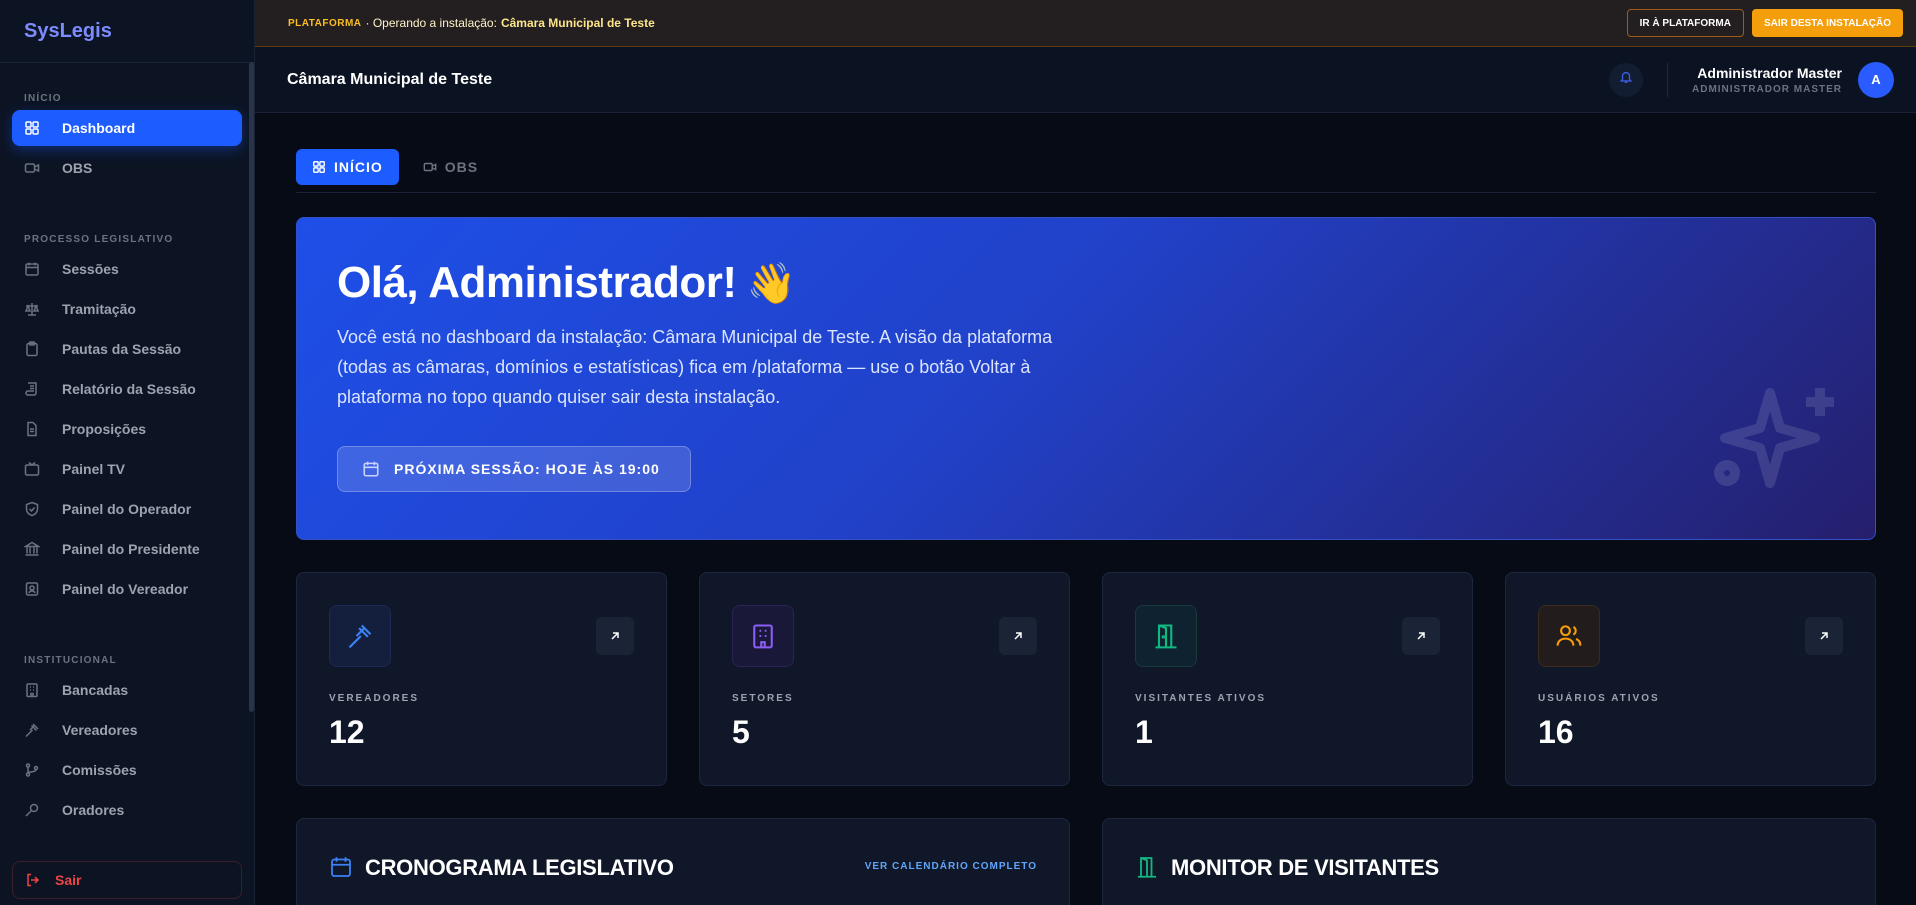 The image size is (1916, 905). Describe the element at coordinates (70, 660) in the screenshot. I see `section-title-institucional: INSTITUCIONAL` at that location.